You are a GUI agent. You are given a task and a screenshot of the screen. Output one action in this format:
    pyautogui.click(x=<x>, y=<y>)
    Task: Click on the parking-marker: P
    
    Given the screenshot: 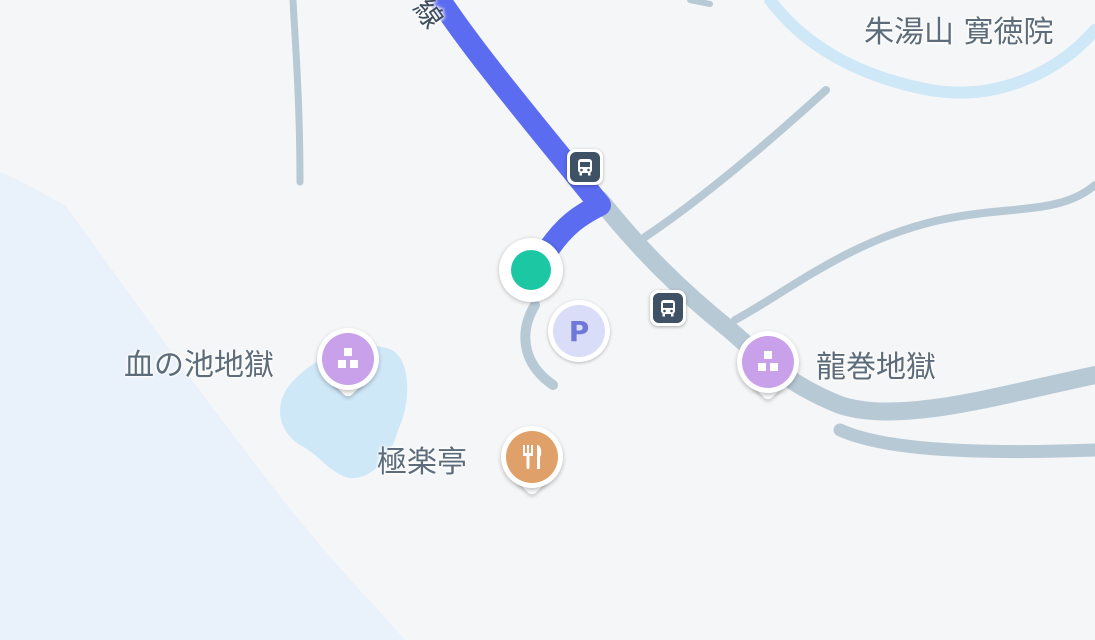 What is the action you would take?
    pyautogui.click(x=579, y=331)
    